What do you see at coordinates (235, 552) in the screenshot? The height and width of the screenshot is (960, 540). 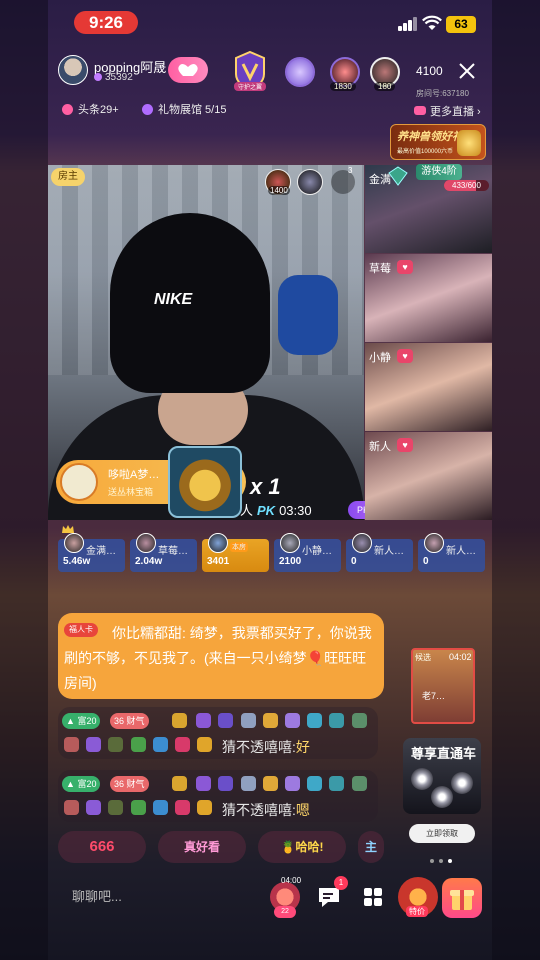 I see `score-tile: 本房 3401` at bounding box center [235, 552].